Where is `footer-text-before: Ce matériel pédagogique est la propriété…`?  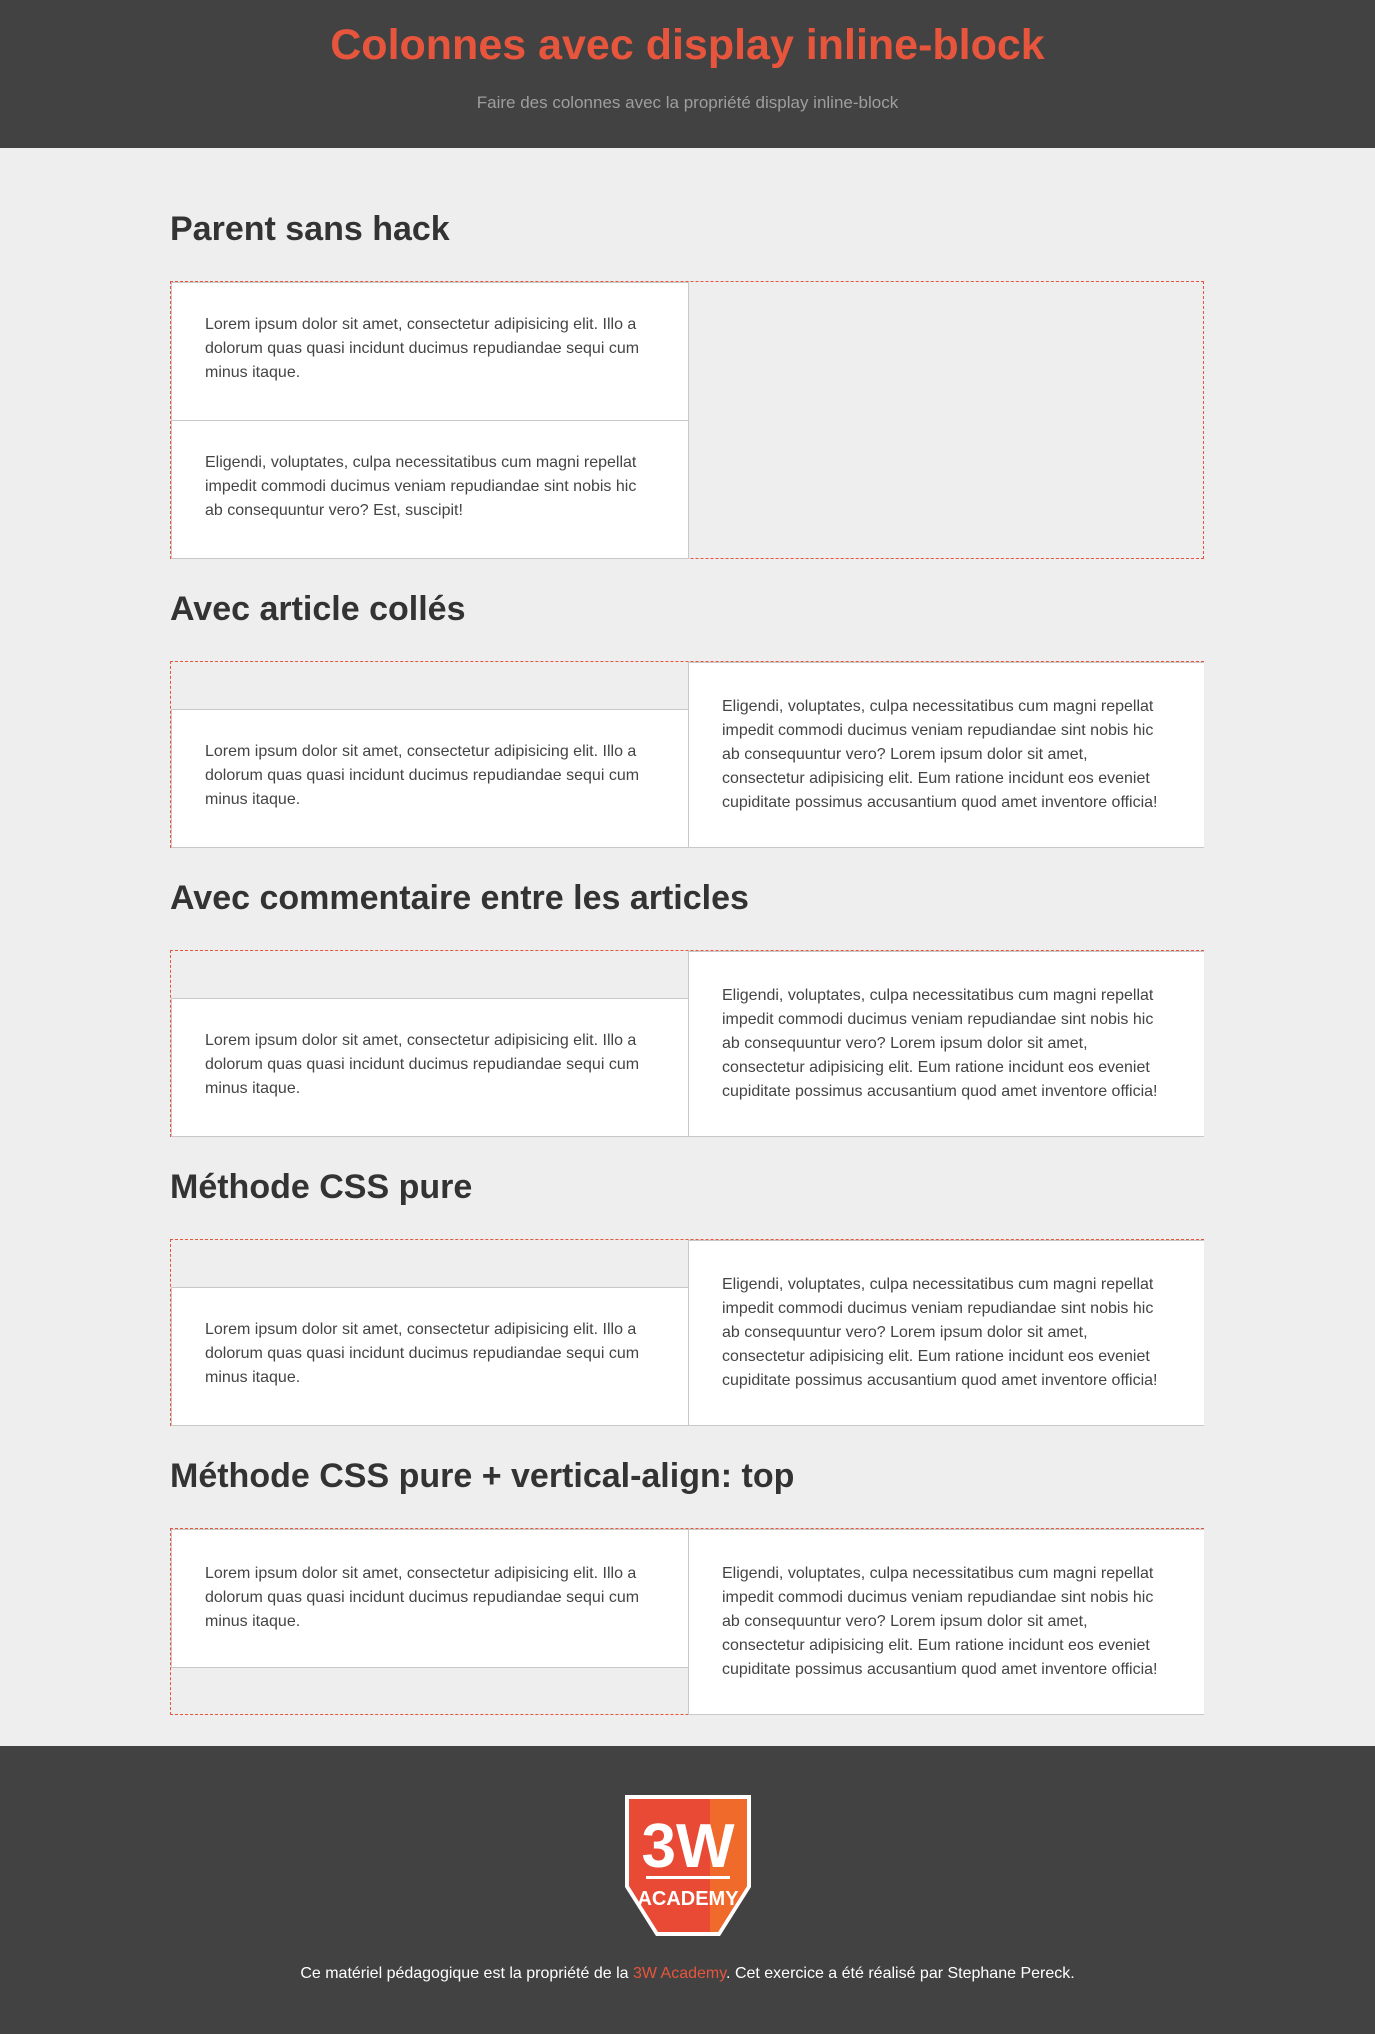
footer-text-before: Ce matériel pédagogique est la propriété… is located at coordinates (466, 1973).